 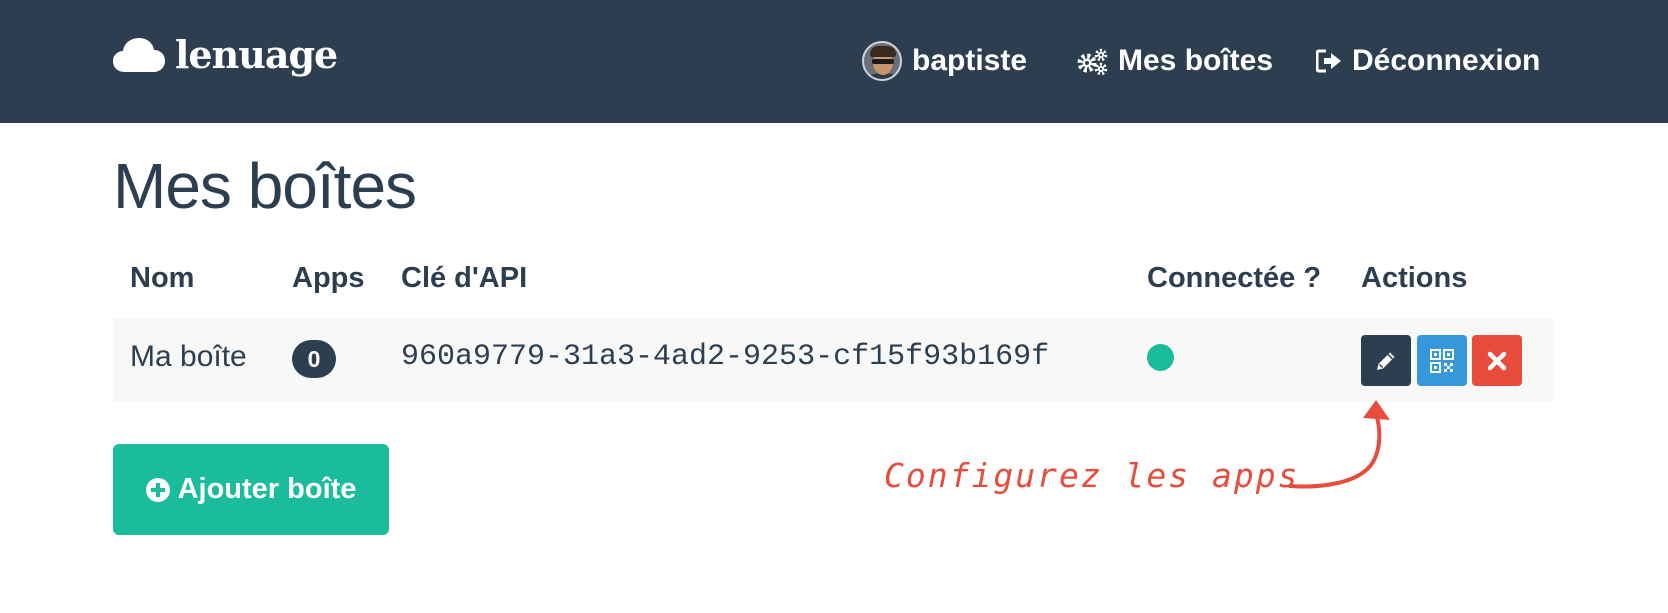 I want to click on annotation-text: Configurez les apps, so click(x=1092, y=475).